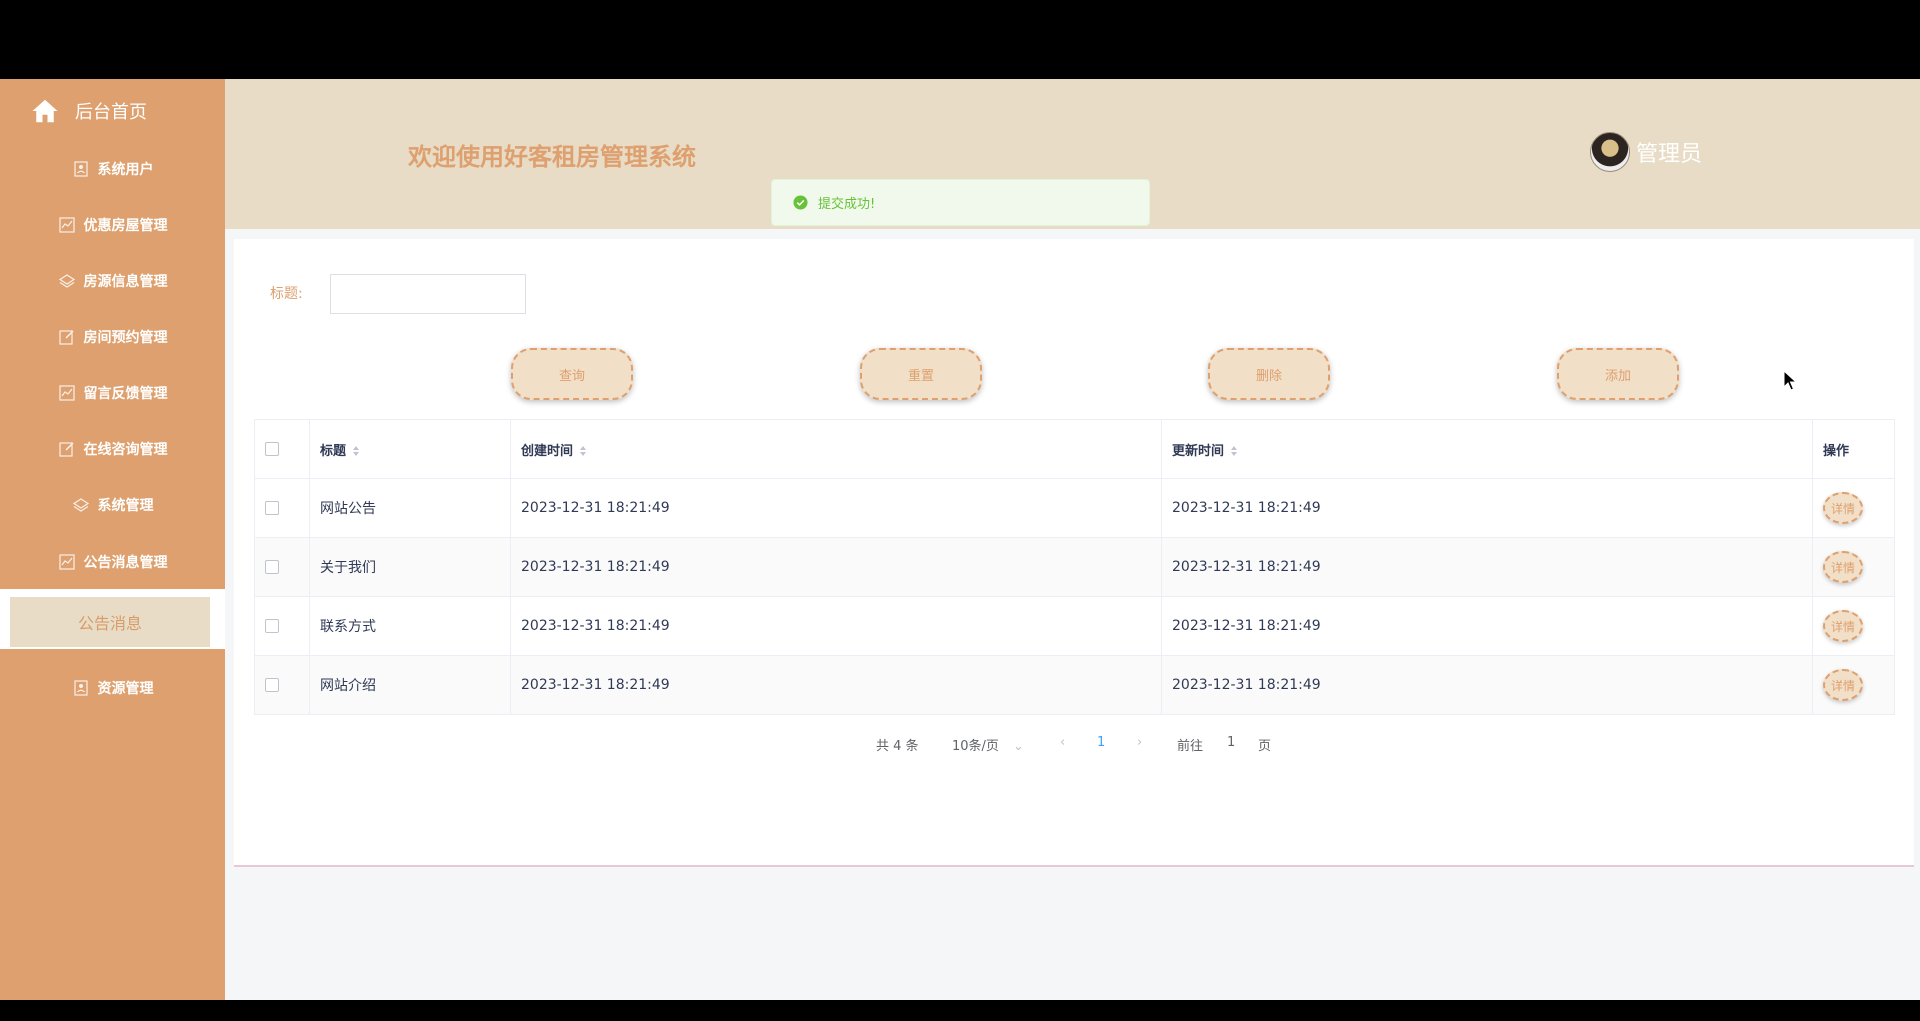 The height and width of the screenshot is (1021, 1920). Describe the element at coordinates (125, 450) in the screenshot. I see `sidebar-item-label: 在线咨询管理` at that location.